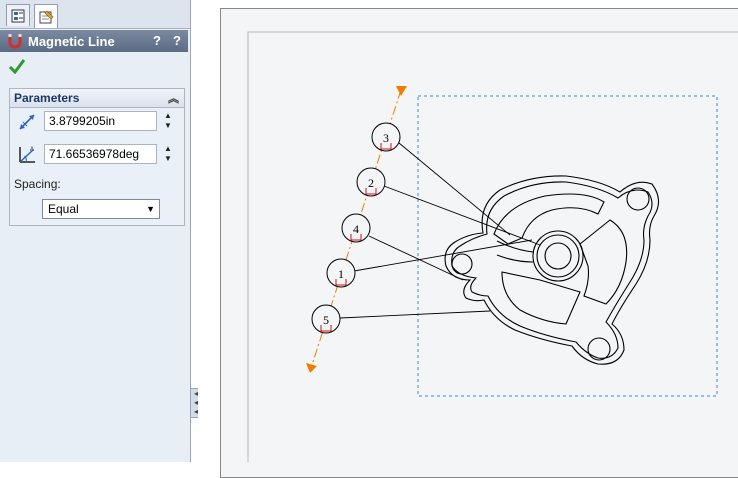  I want to click on balloon-group: 3 2 4 1 5, so click(356, 228).